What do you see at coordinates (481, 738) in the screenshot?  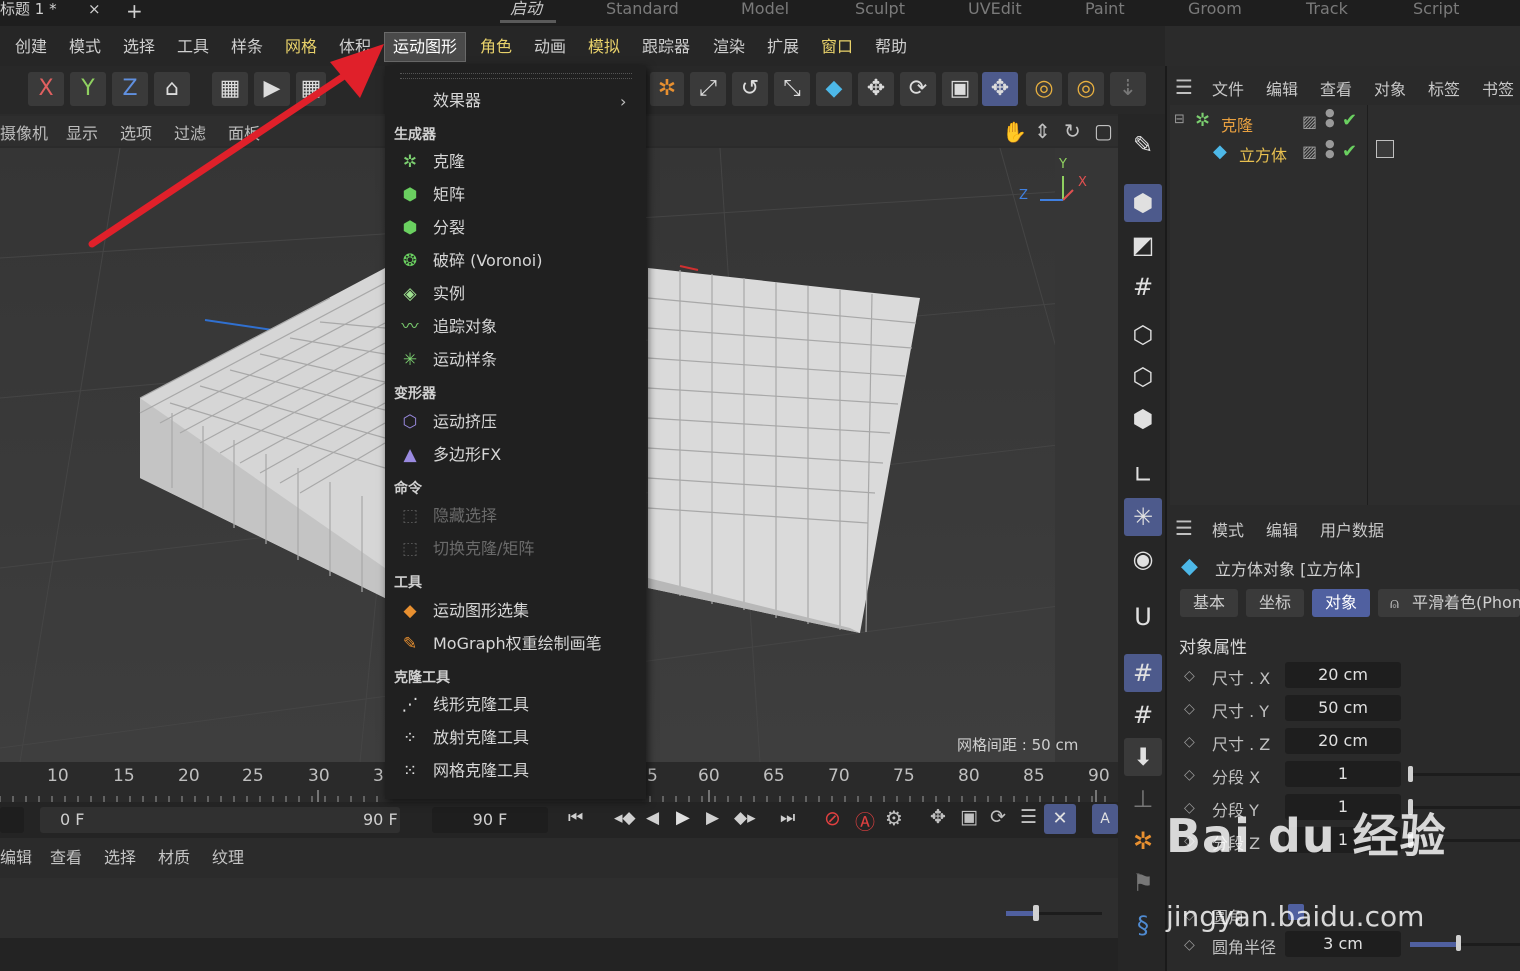 I see `menu-item-radial-clone: 放射克隆工具` at bounding box center [481, 738].